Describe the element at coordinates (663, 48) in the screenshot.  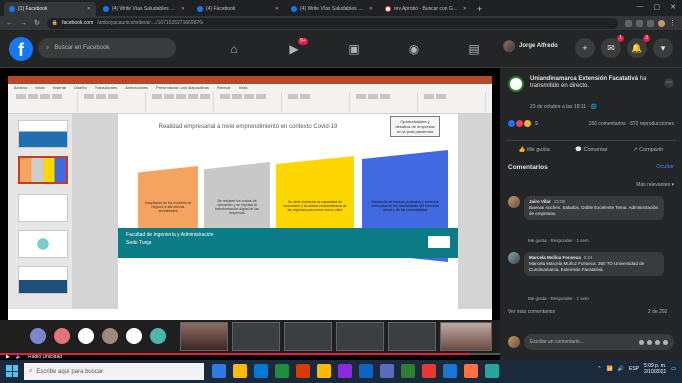
I see `account-menu-icon: ▾` at that location.